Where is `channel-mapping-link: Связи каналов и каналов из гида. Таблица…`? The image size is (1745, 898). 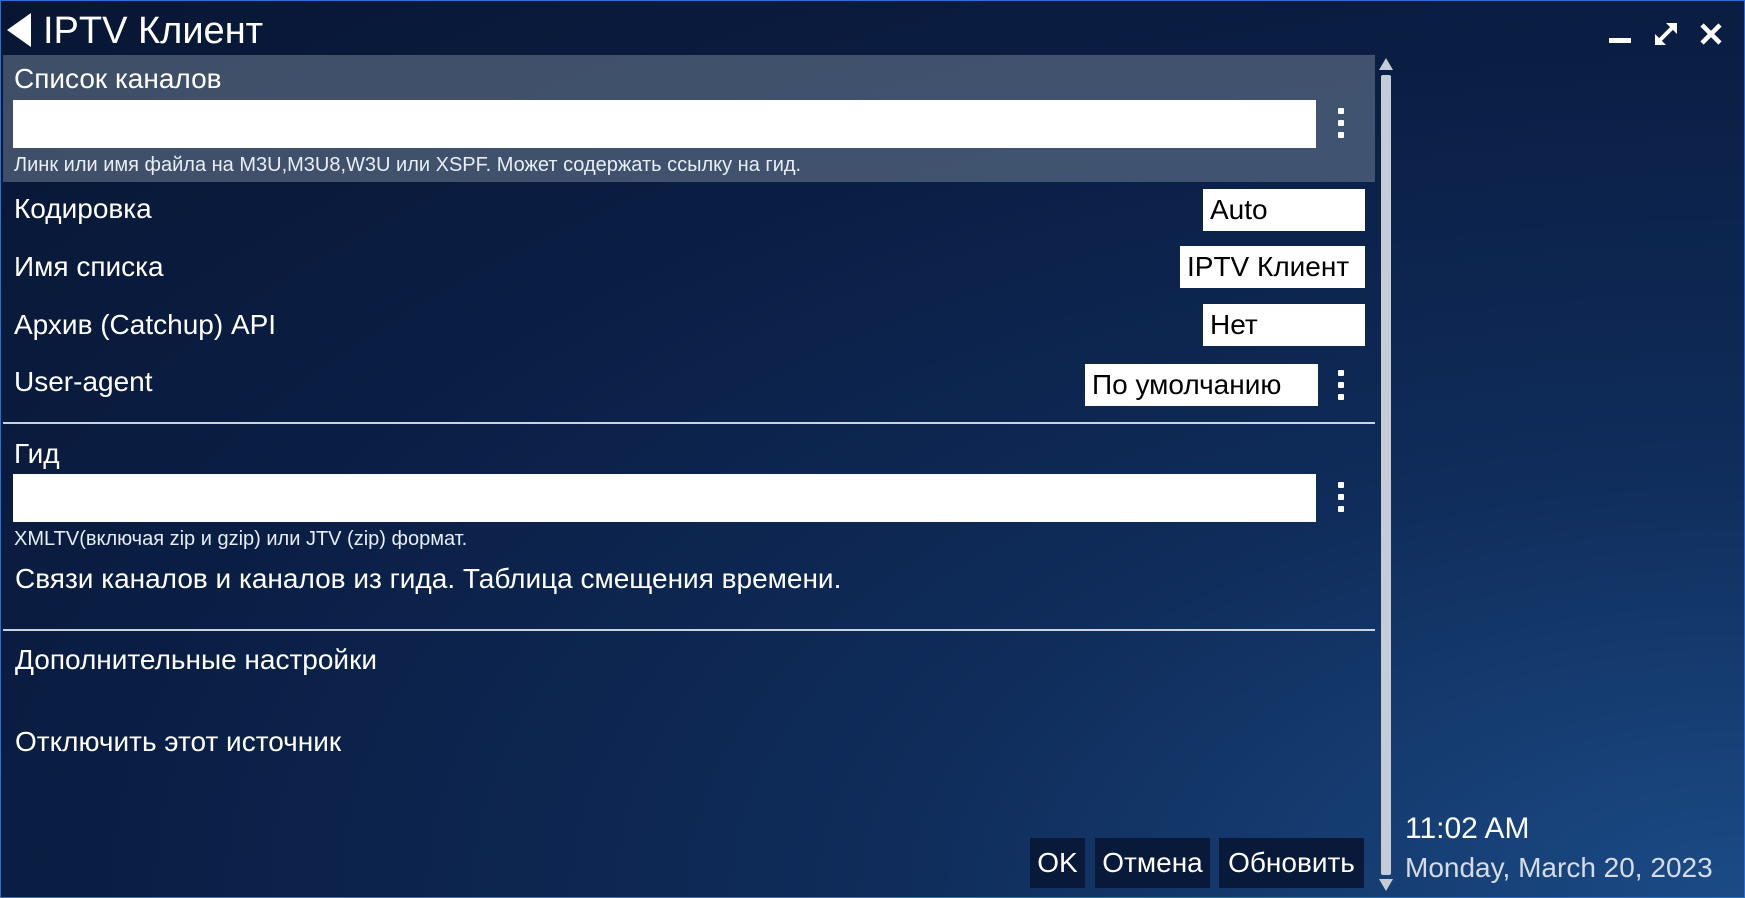
channel-mapping-link: Связи каналов и каналов из гида. Таблица… is located at coordinates (428, 579).